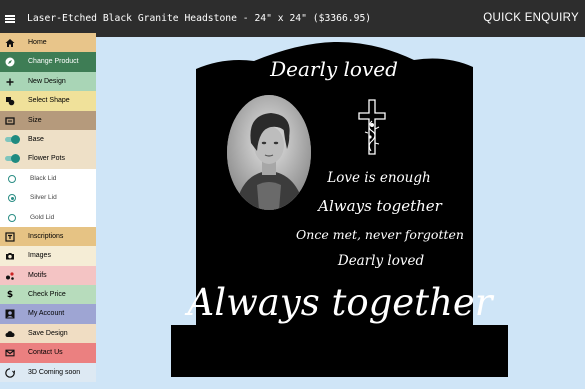  Describe the element at coordinates (334, 69) in the screenshot. I see `inscription-line-1: Dearly loved` at that location.